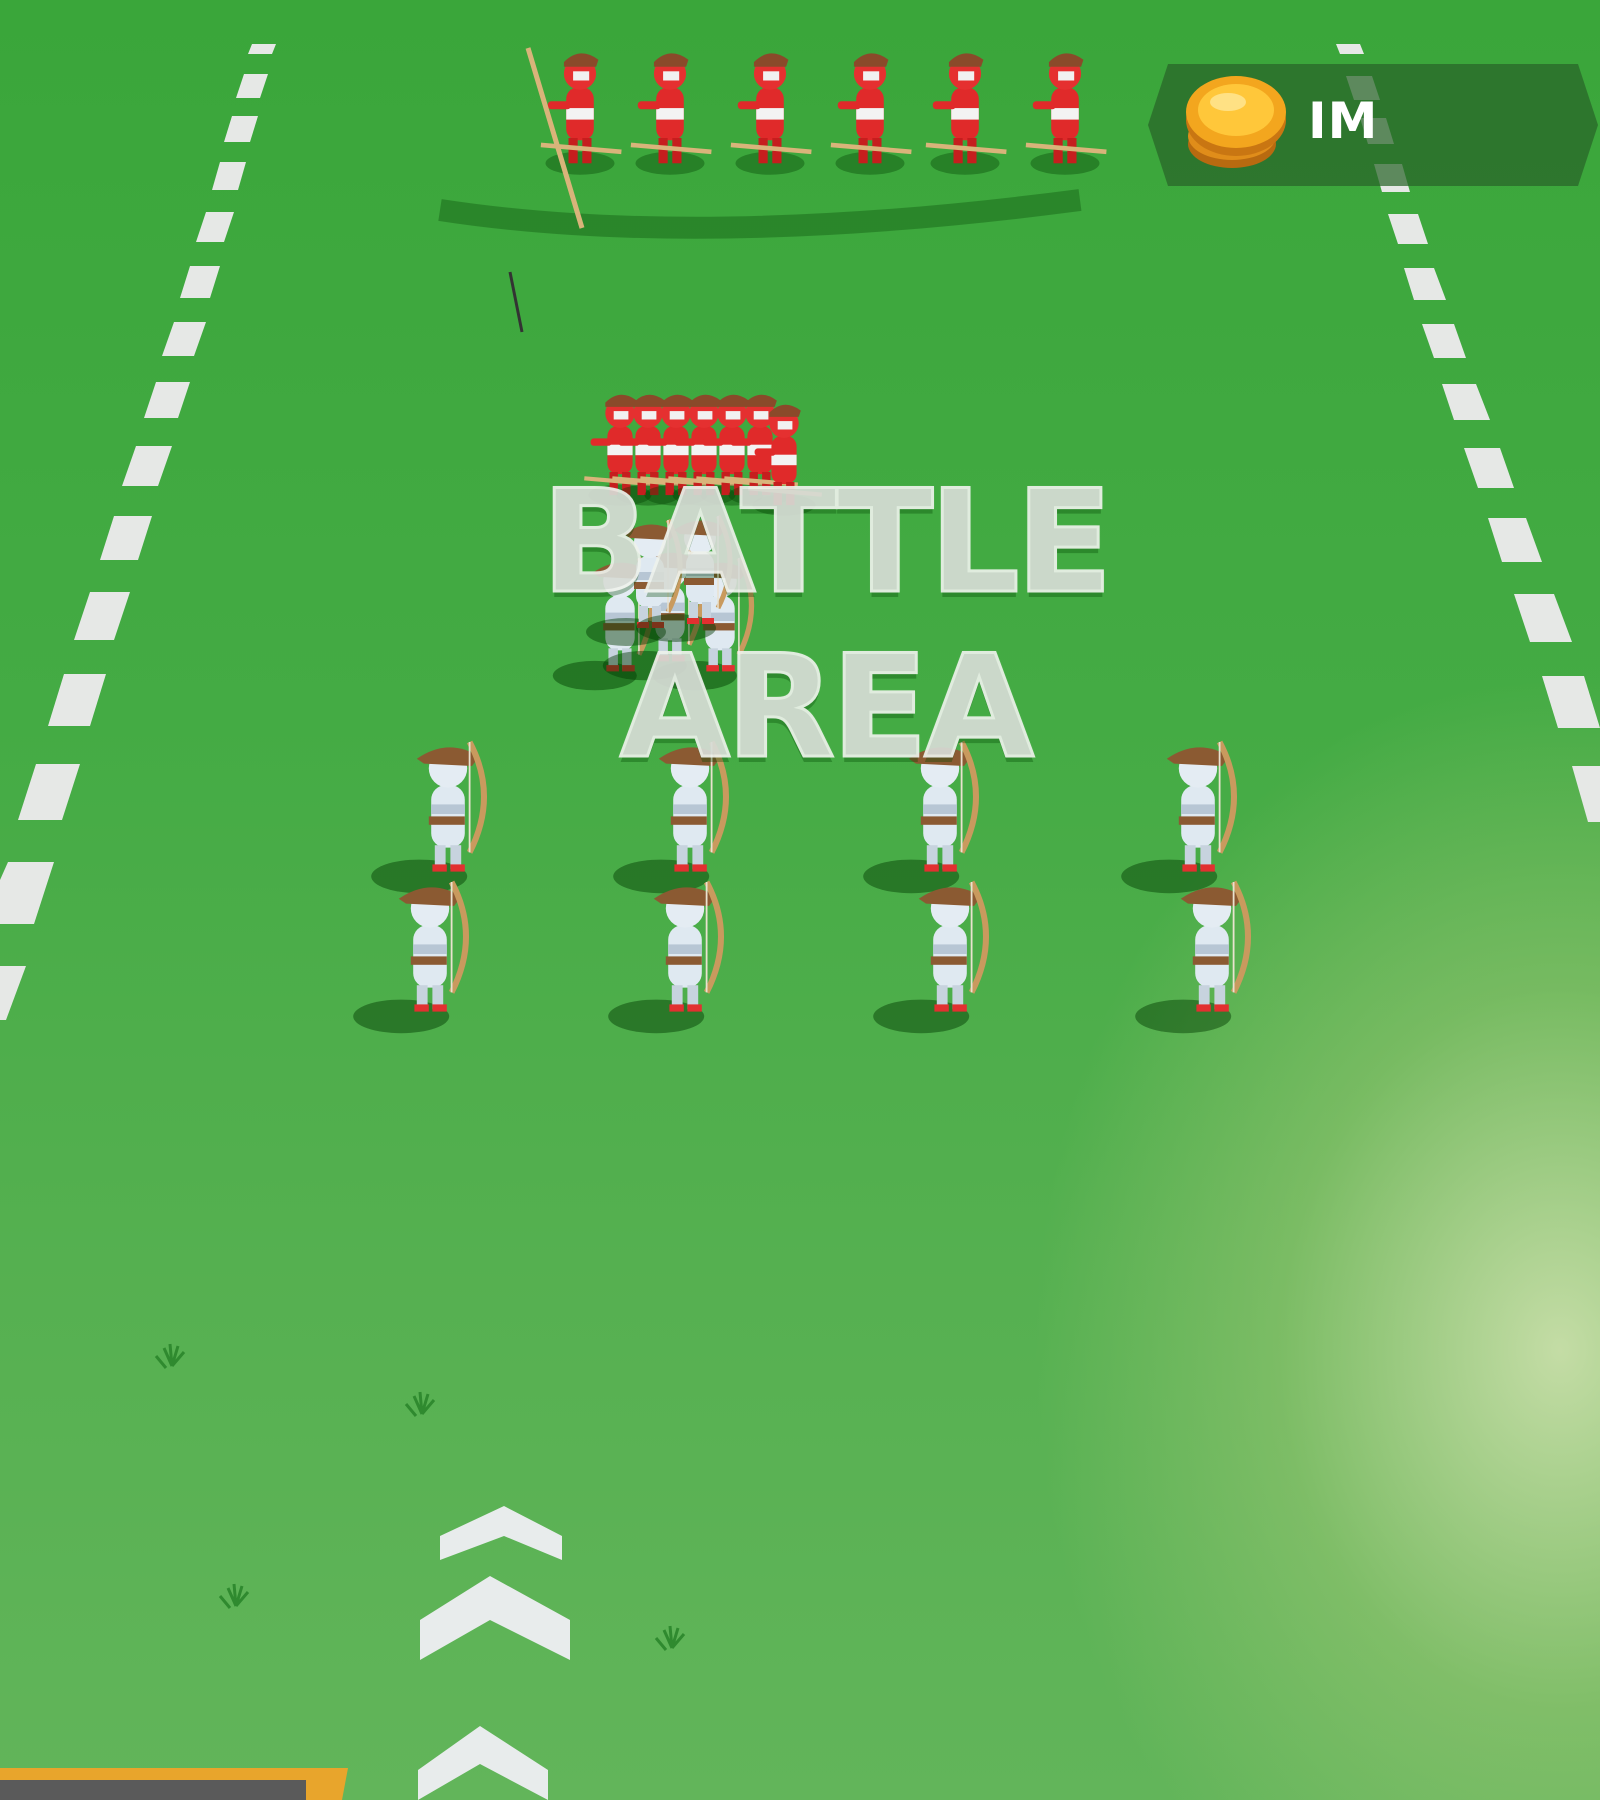 This screenshot has width=1600, height=1800. Describe the element at coordinates (516, 302) in the screenshot. I see `fallen-arrow` at that location.